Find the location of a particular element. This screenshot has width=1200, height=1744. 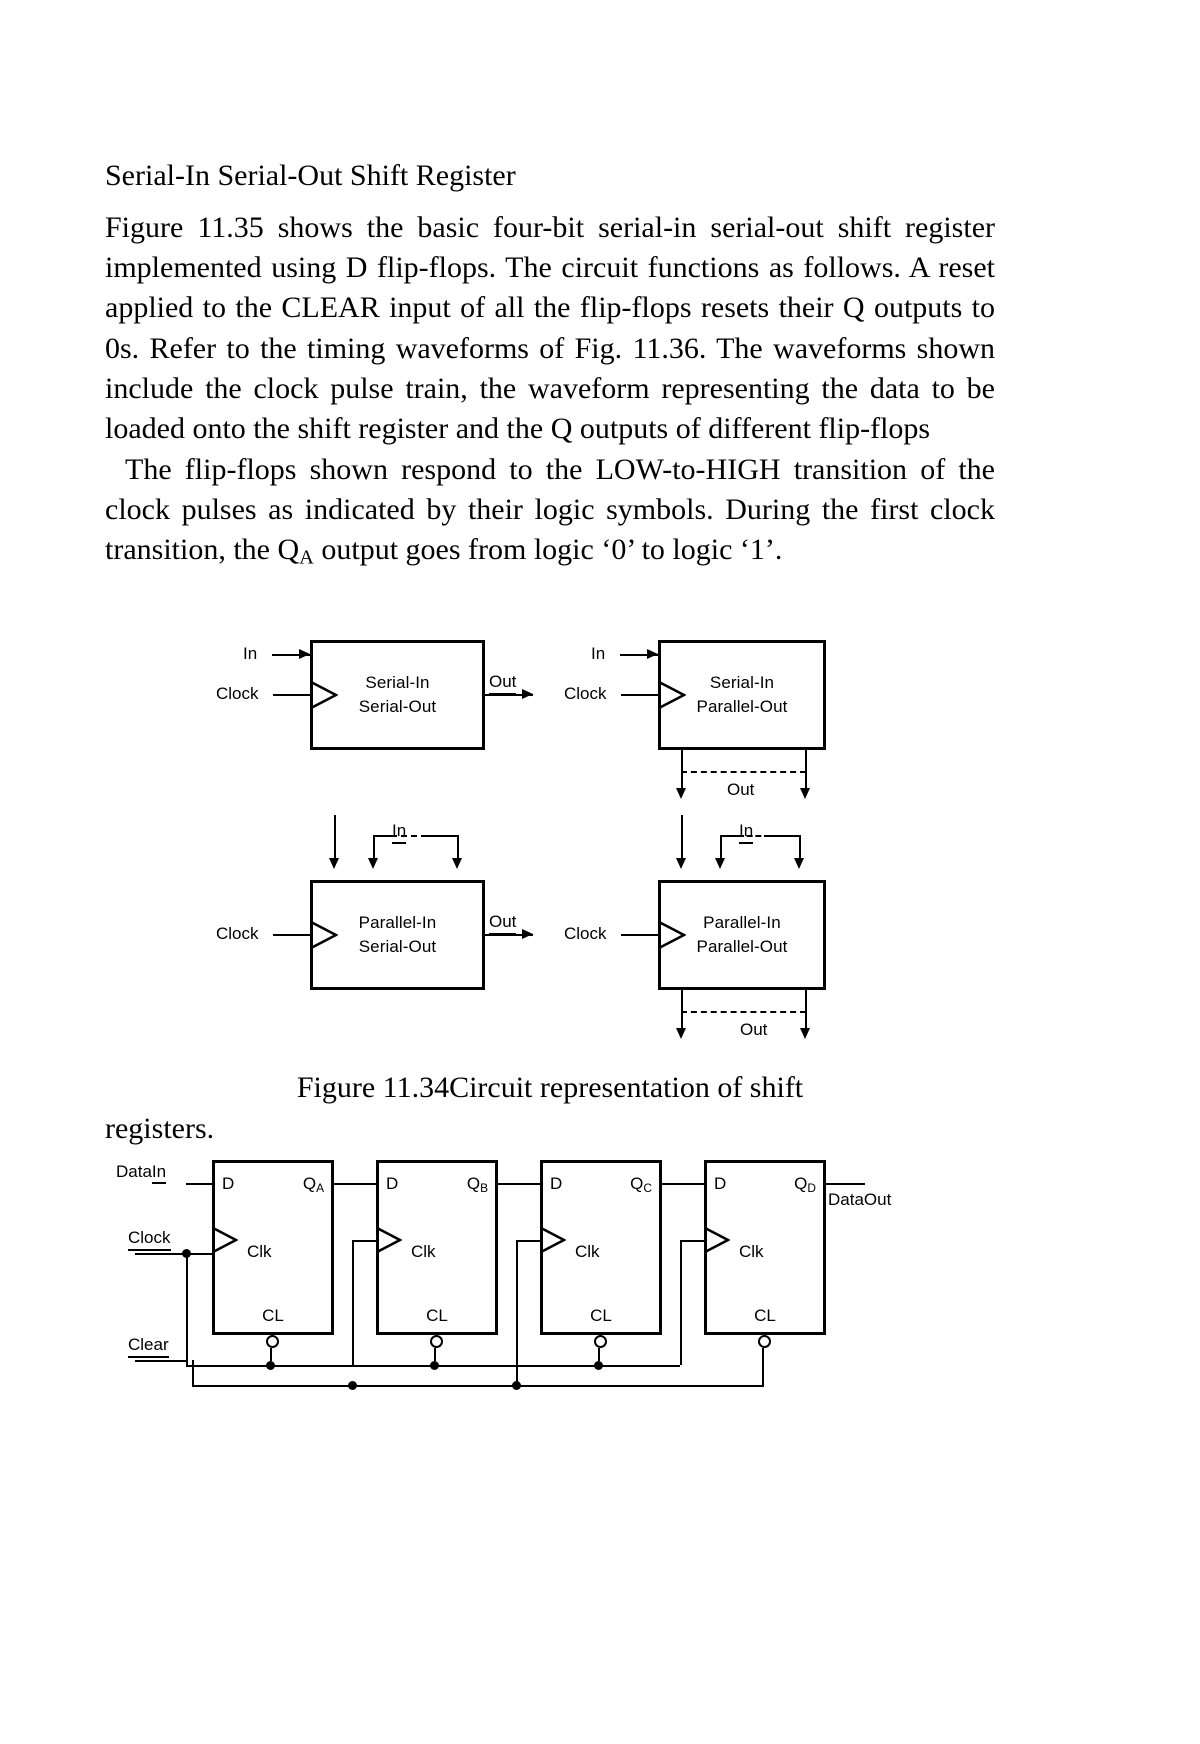

ff-c-q-subscript: C is located at coordinates (647, 1187).